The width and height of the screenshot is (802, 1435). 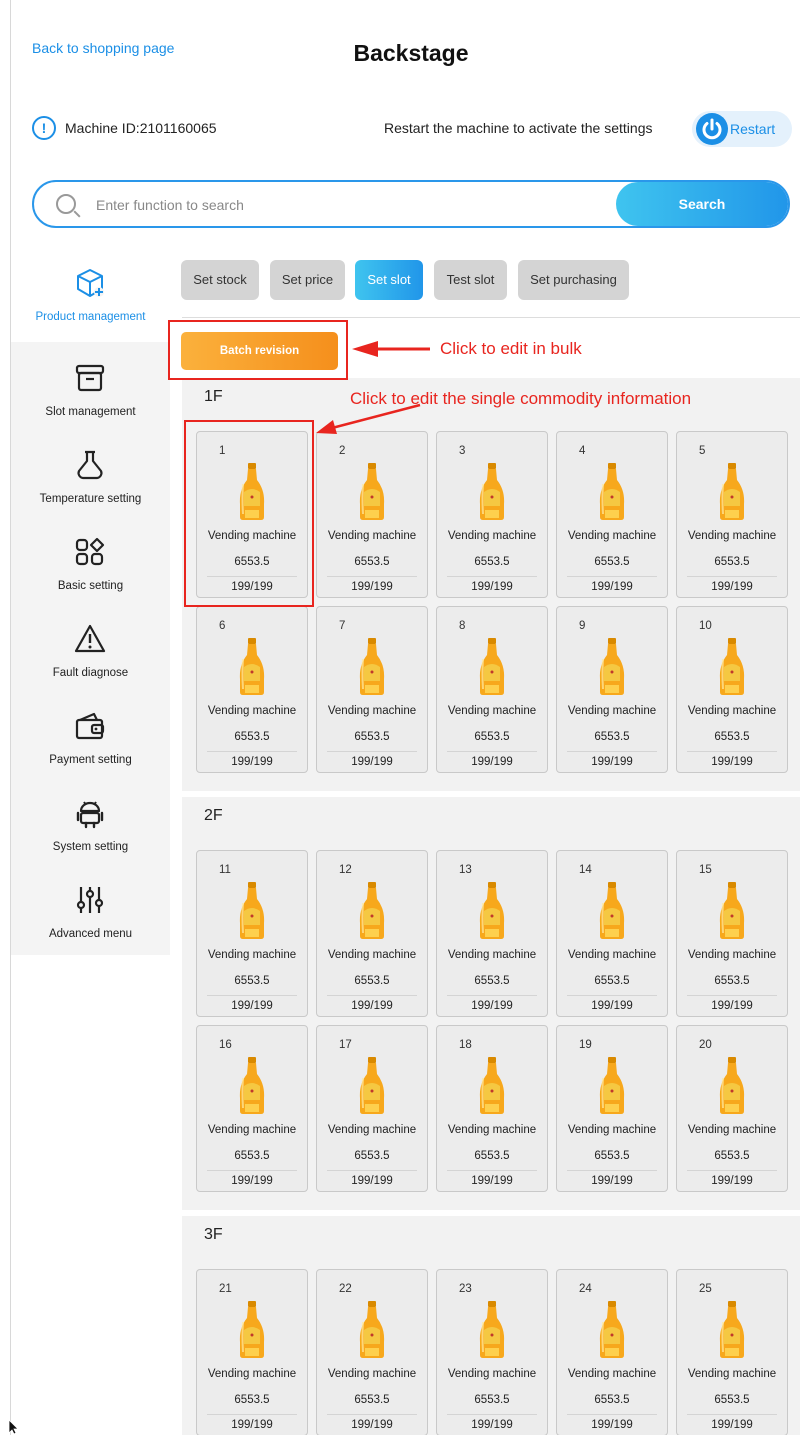 What do you see at coordinates (90, 480) in the screenshot?
I see `sidebar-item-temperature-setting: Temperature setting` at bounding box center [90, 480].